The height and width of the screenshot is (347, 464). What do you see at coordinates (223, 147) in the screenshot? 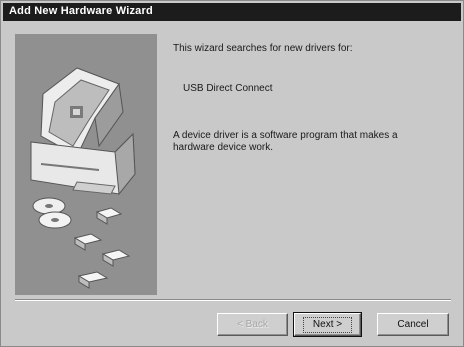
I see `description-line: hardware device work.` at bounding box center [223, 147].